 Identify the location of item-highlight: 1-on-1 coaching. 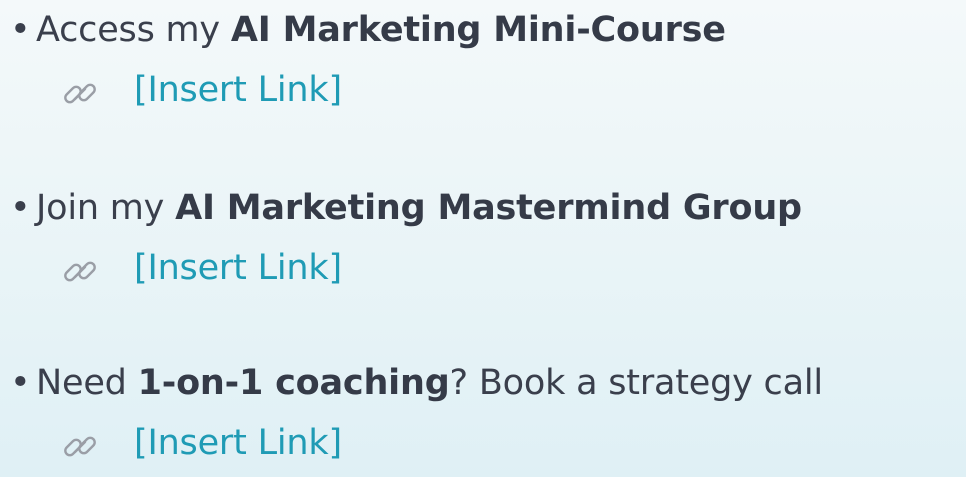
(293, 383).